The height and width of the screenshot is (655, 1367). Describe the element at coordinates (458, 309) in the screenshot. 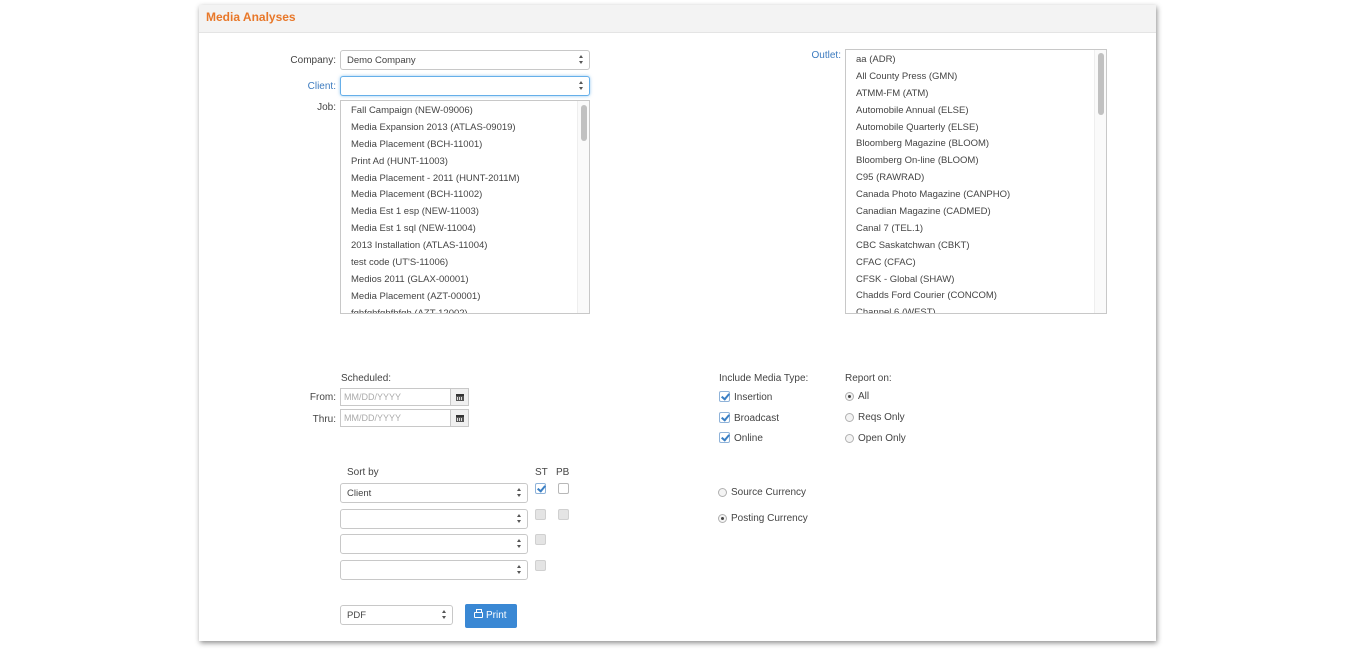

I see `job-list-item: fghfghfghfhfgh (AZT-12002)` at that location.